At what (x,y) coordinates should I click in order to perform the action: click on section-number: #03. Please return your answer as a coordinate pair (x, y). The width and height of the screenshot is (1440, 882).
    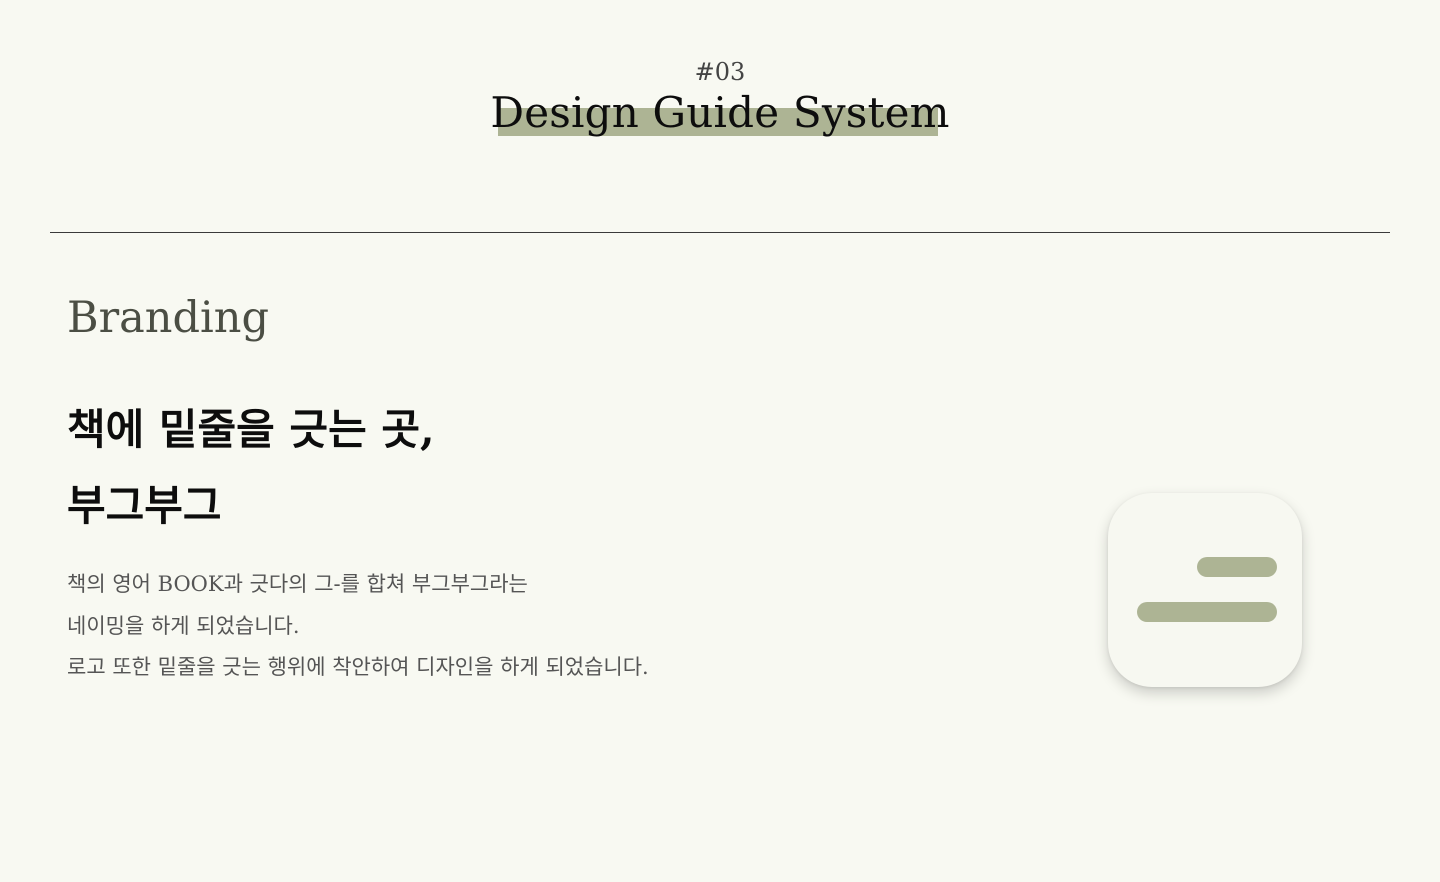
    Looking at the image, I should click on (720, 72).